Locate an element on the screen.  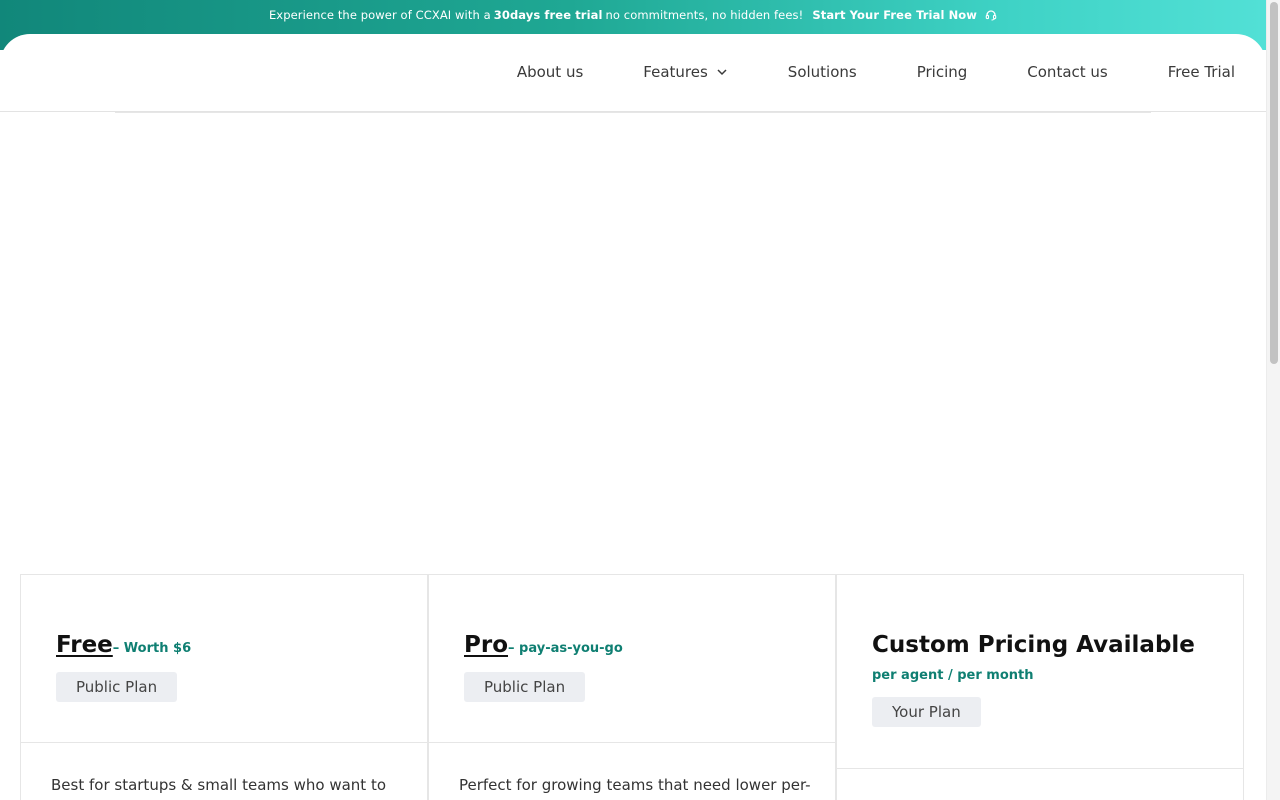
page-scrollbar is located at coordinates (1273, 400).